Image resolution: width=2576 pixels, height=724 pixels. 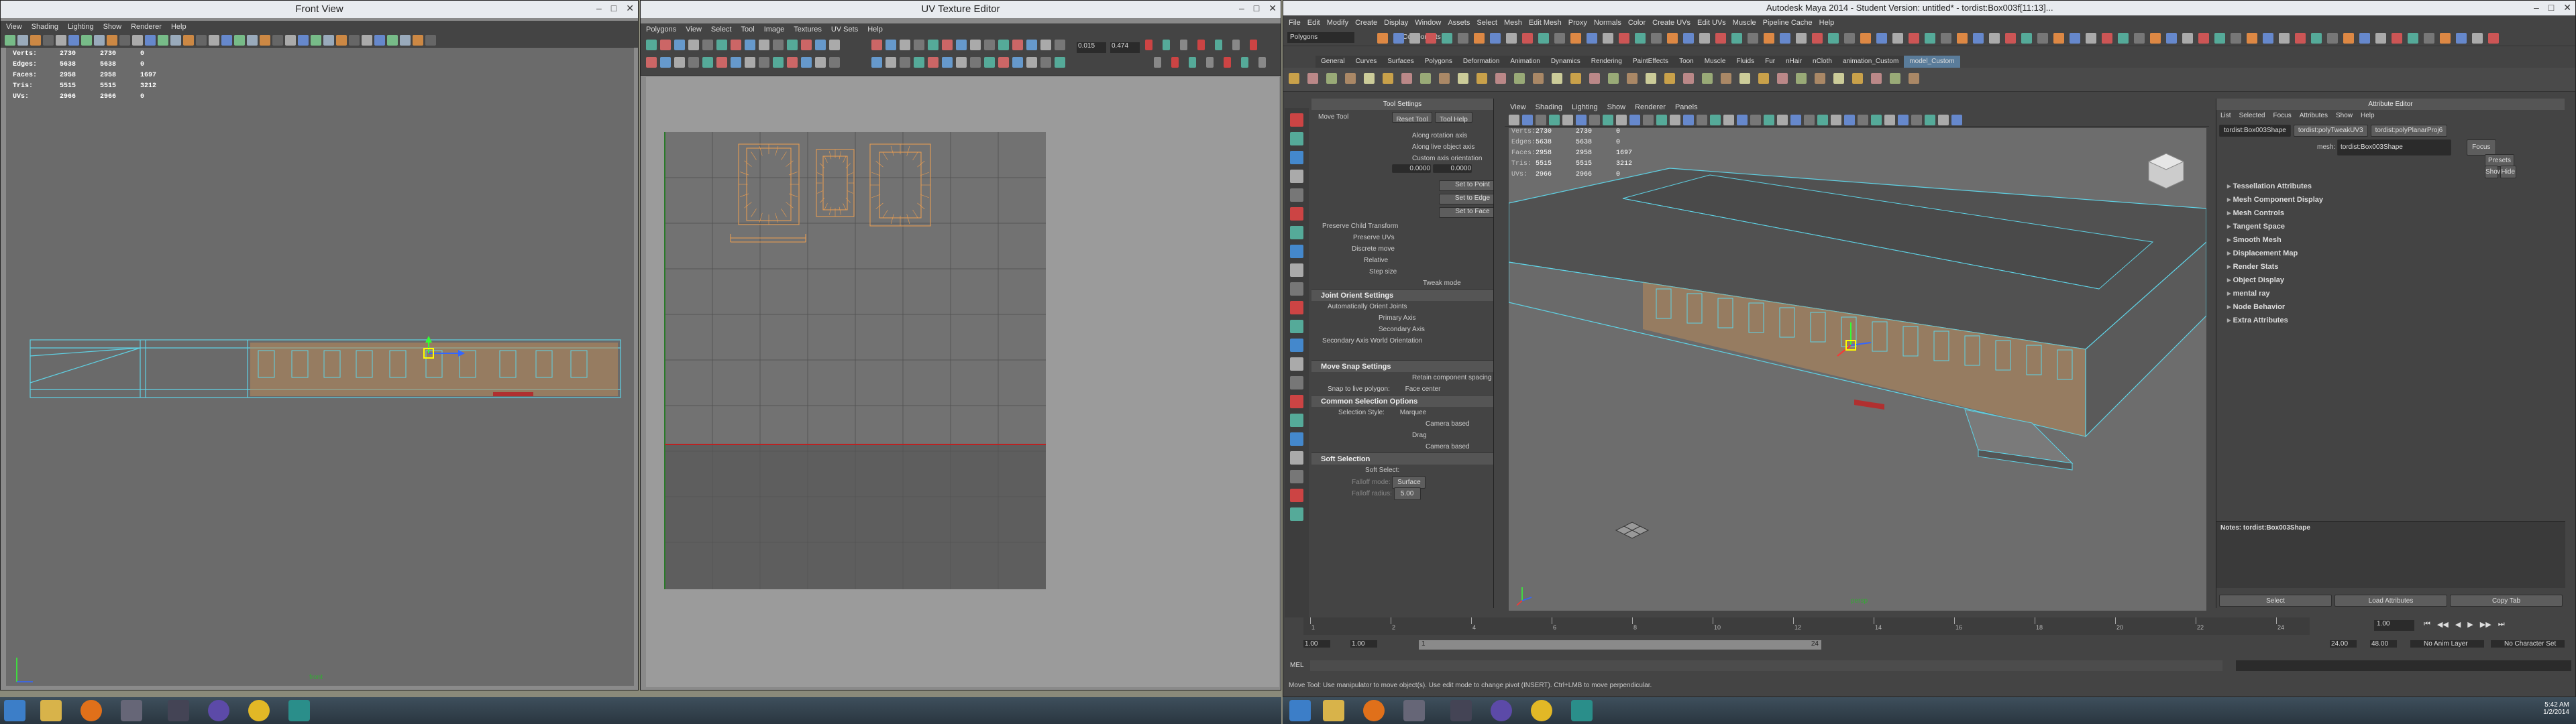 I want to click on menu-item-shading: Shading, so click(x=1549, y=107).